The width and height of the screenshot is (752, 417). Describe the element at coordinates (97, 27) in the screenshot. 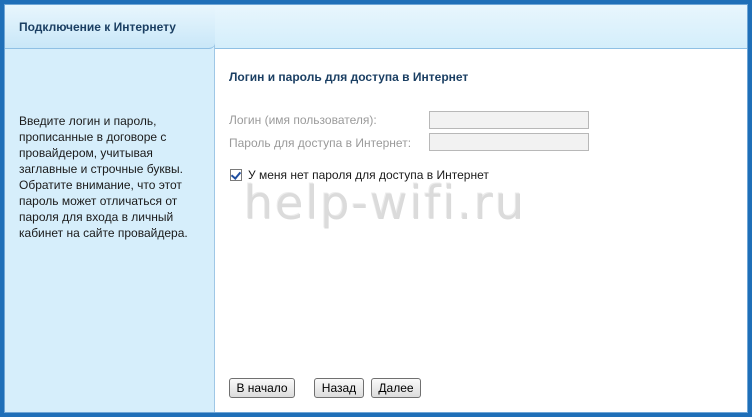

I see `sidebar-tab-title: Подключение к Интернету` at that location.